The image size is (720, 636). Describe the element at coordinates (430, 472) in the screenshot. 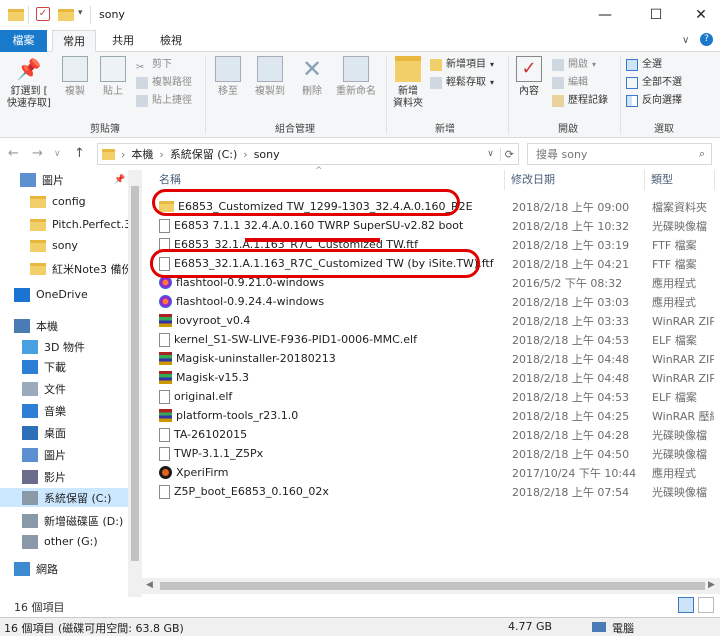

I see `file-row: XperiFirm 2017/10/24 下午 10:44 應用程式` at that location.